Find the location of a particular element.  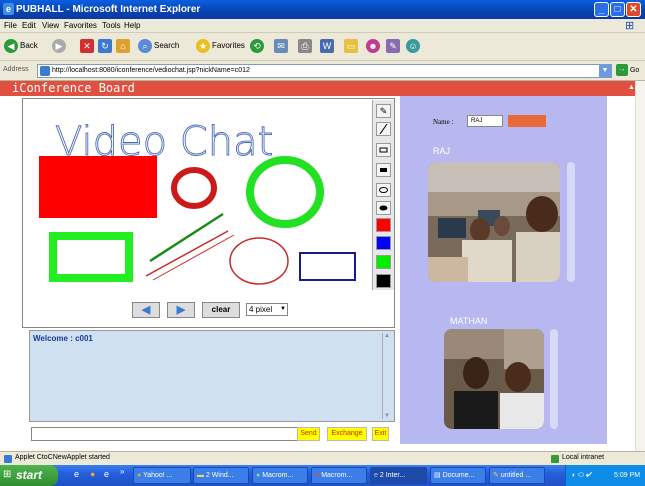

refresh-button: ↻ is located at coordinates (106, 46).